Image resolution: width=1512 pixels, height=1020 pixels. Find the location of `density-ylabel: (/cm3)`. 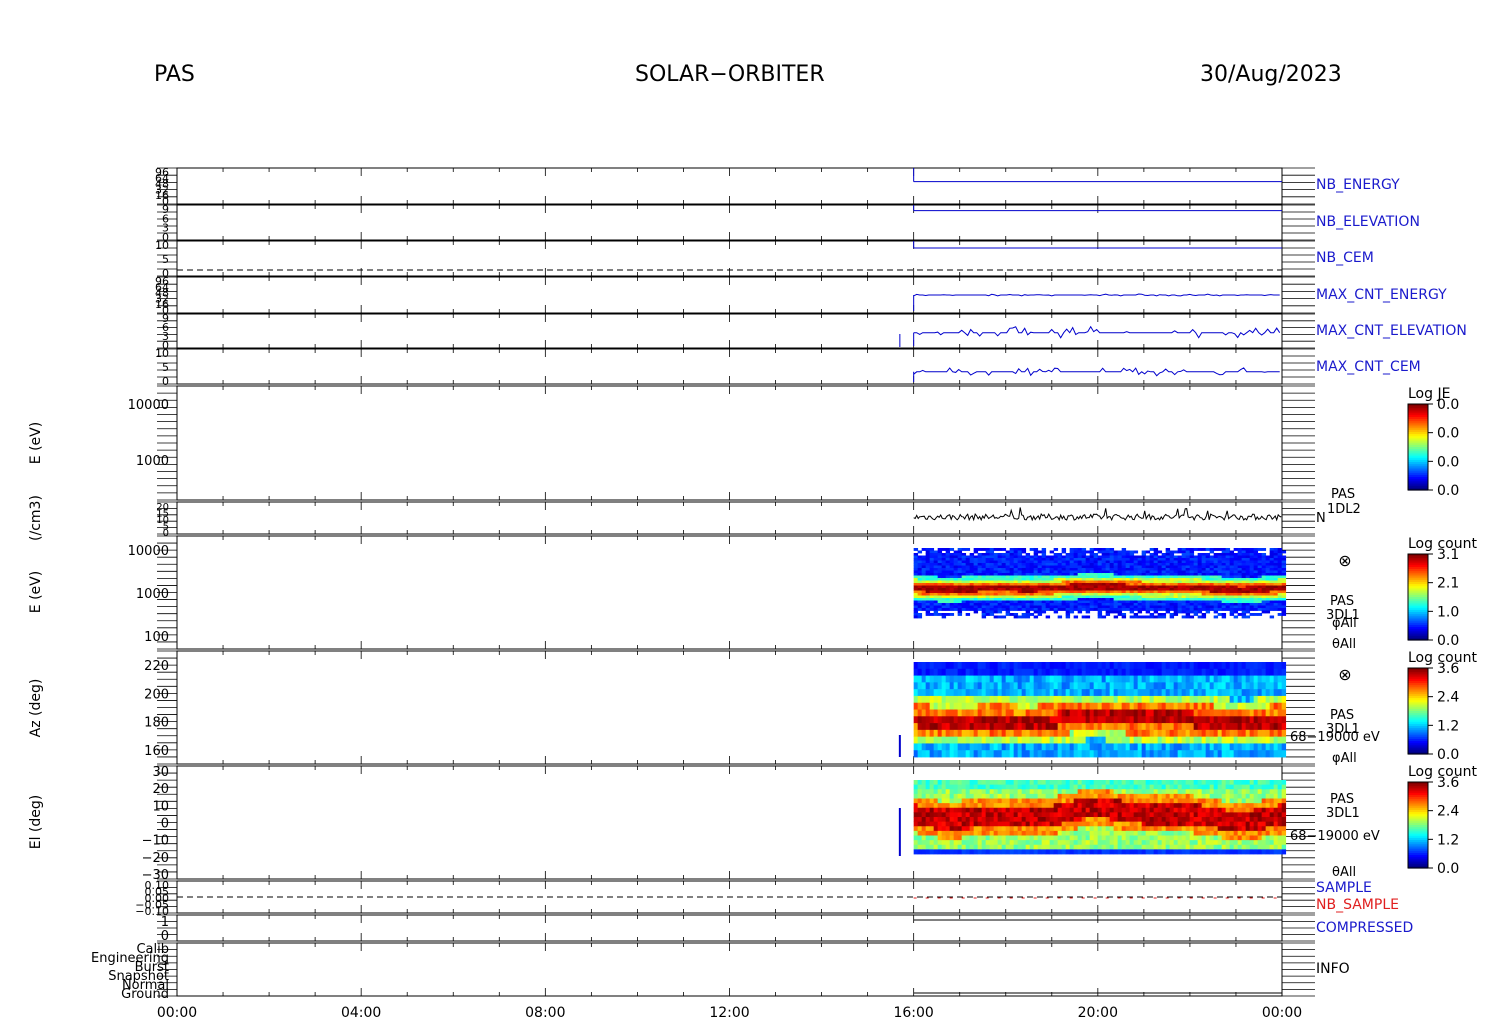

density-ylabel: (/cm3) is located at coordinates (36, 518).